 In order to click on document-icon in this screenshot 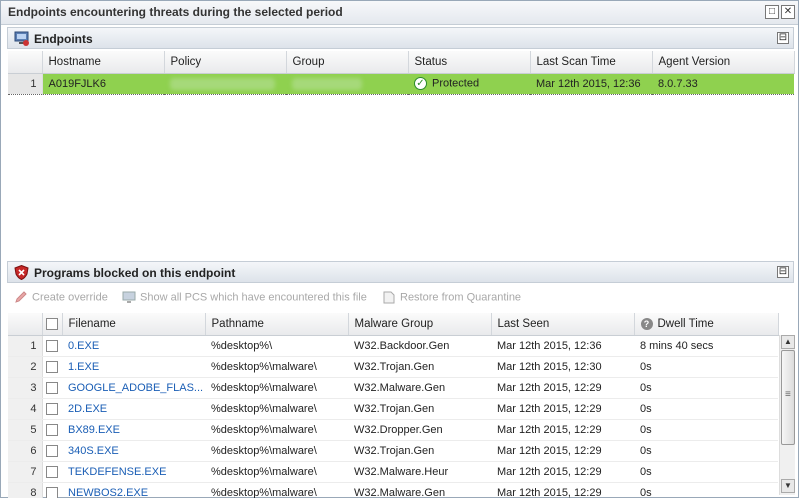, I will do `click(389, 297)`.